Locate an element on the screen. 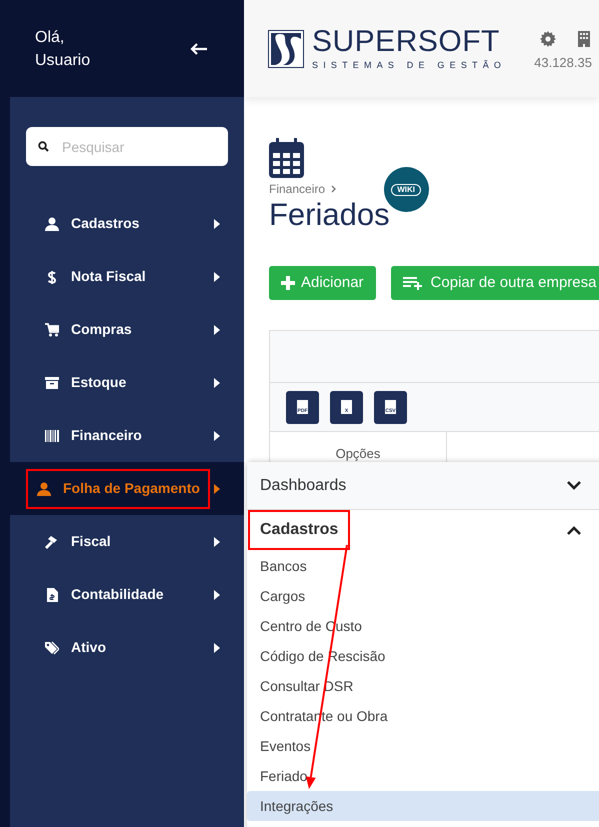 This screenshot has width=599, height=827. back-arrow-icon is located at coordinates (199, 48).